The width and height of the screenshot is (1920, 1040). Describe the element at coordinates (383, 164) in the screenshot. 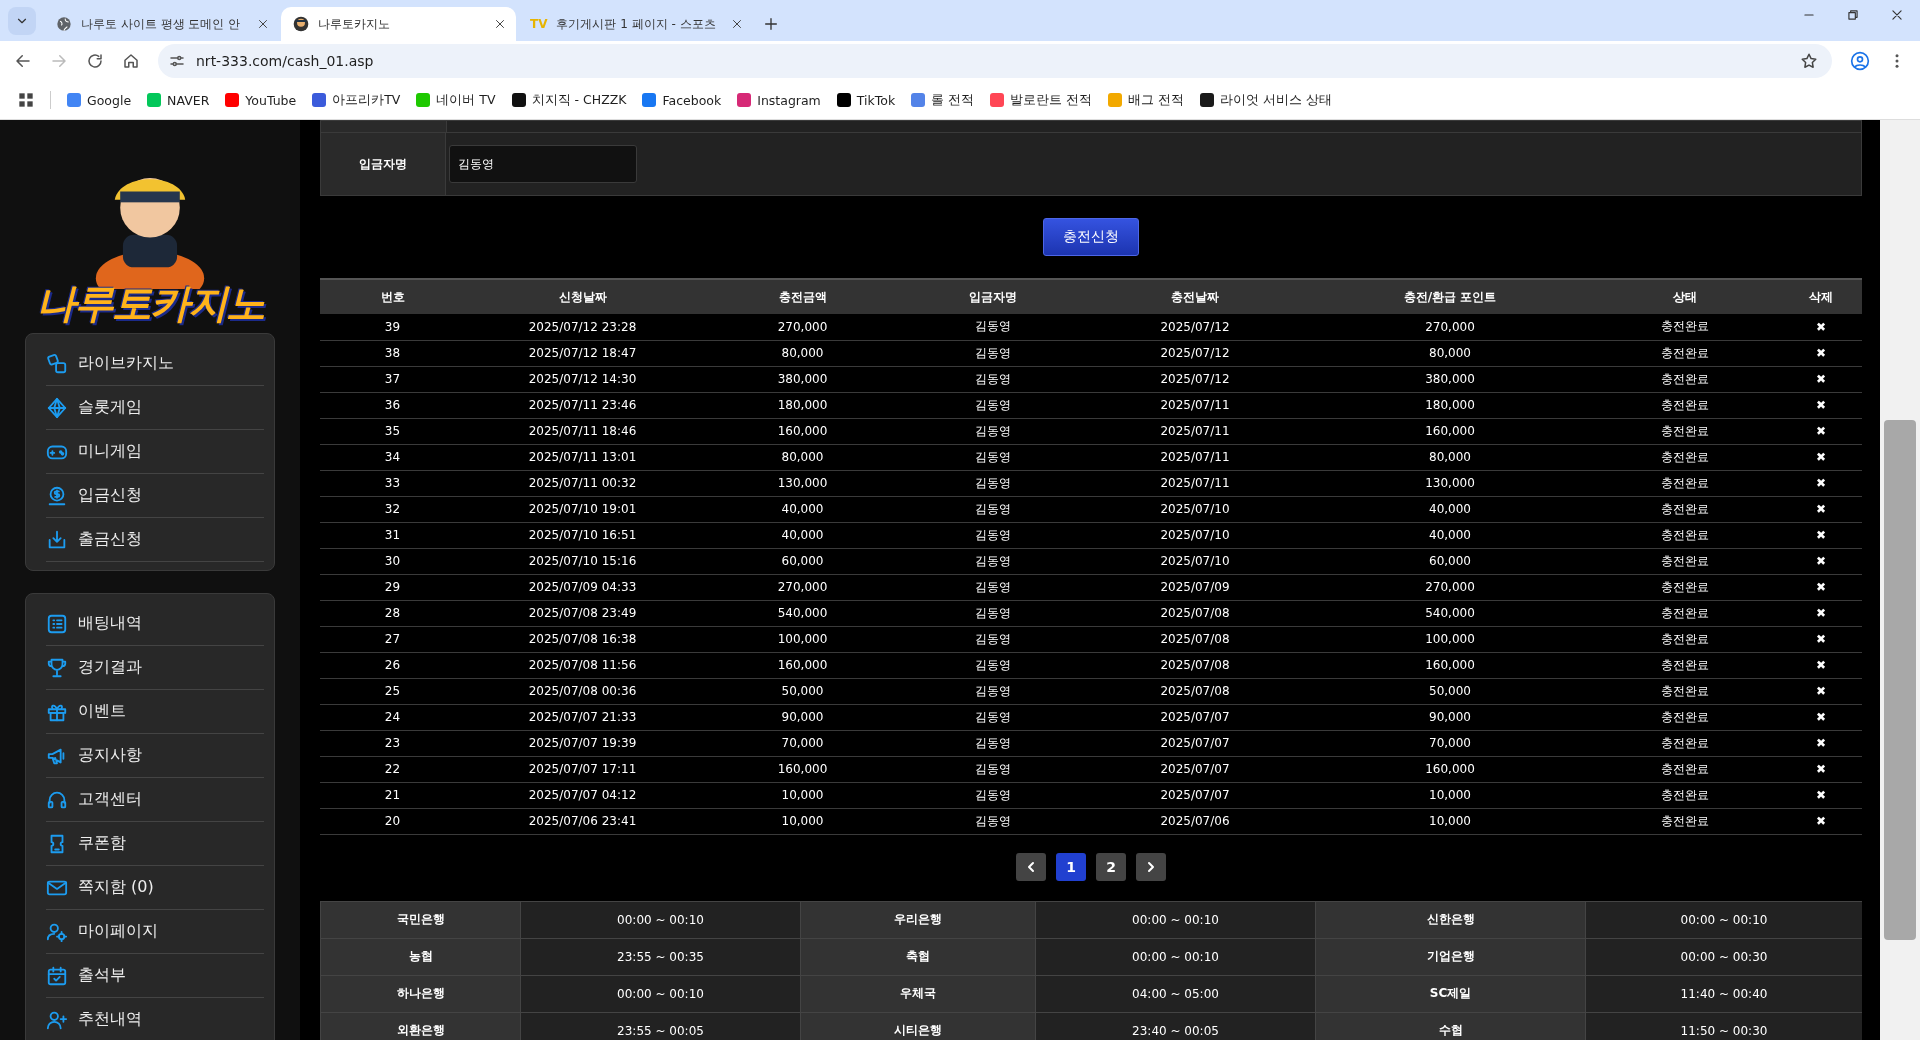

I see `field-label: 입금자명` at that location.